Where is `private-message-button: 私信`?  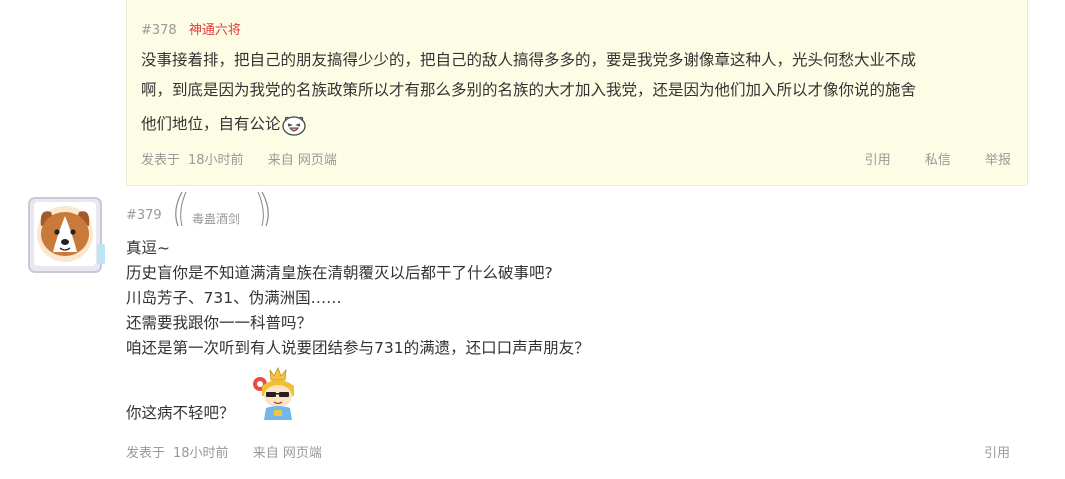 private-message-button: 私信 is located at coordinates (938, 160).